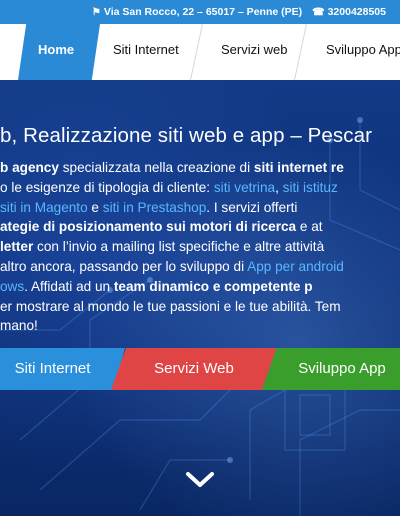  What do you see at coordinates (69, 286) in the screenshot?
I see `text-run: . Affidati ad un` at bounding box center [69, 286].